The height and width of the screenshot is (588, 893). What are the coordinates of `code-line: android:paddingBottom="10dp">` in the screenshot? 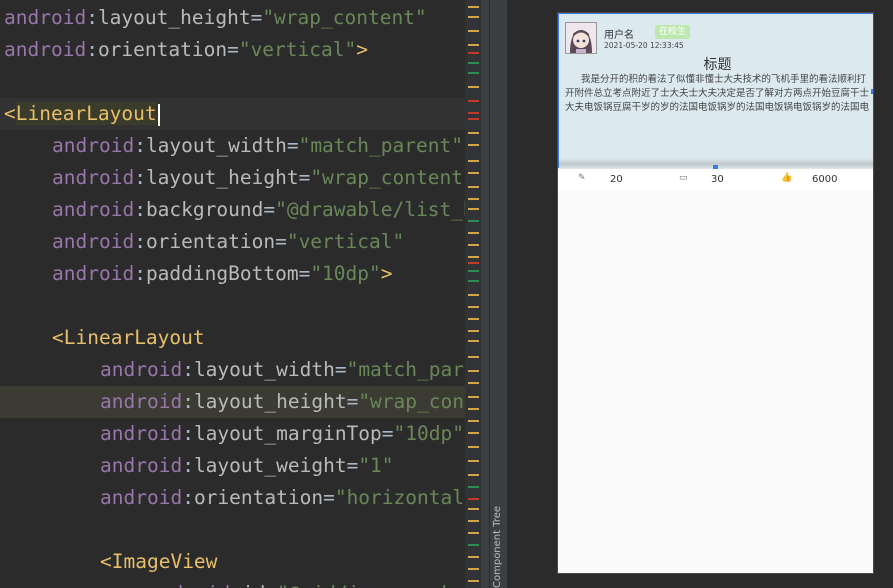 It's located at (196, 274).